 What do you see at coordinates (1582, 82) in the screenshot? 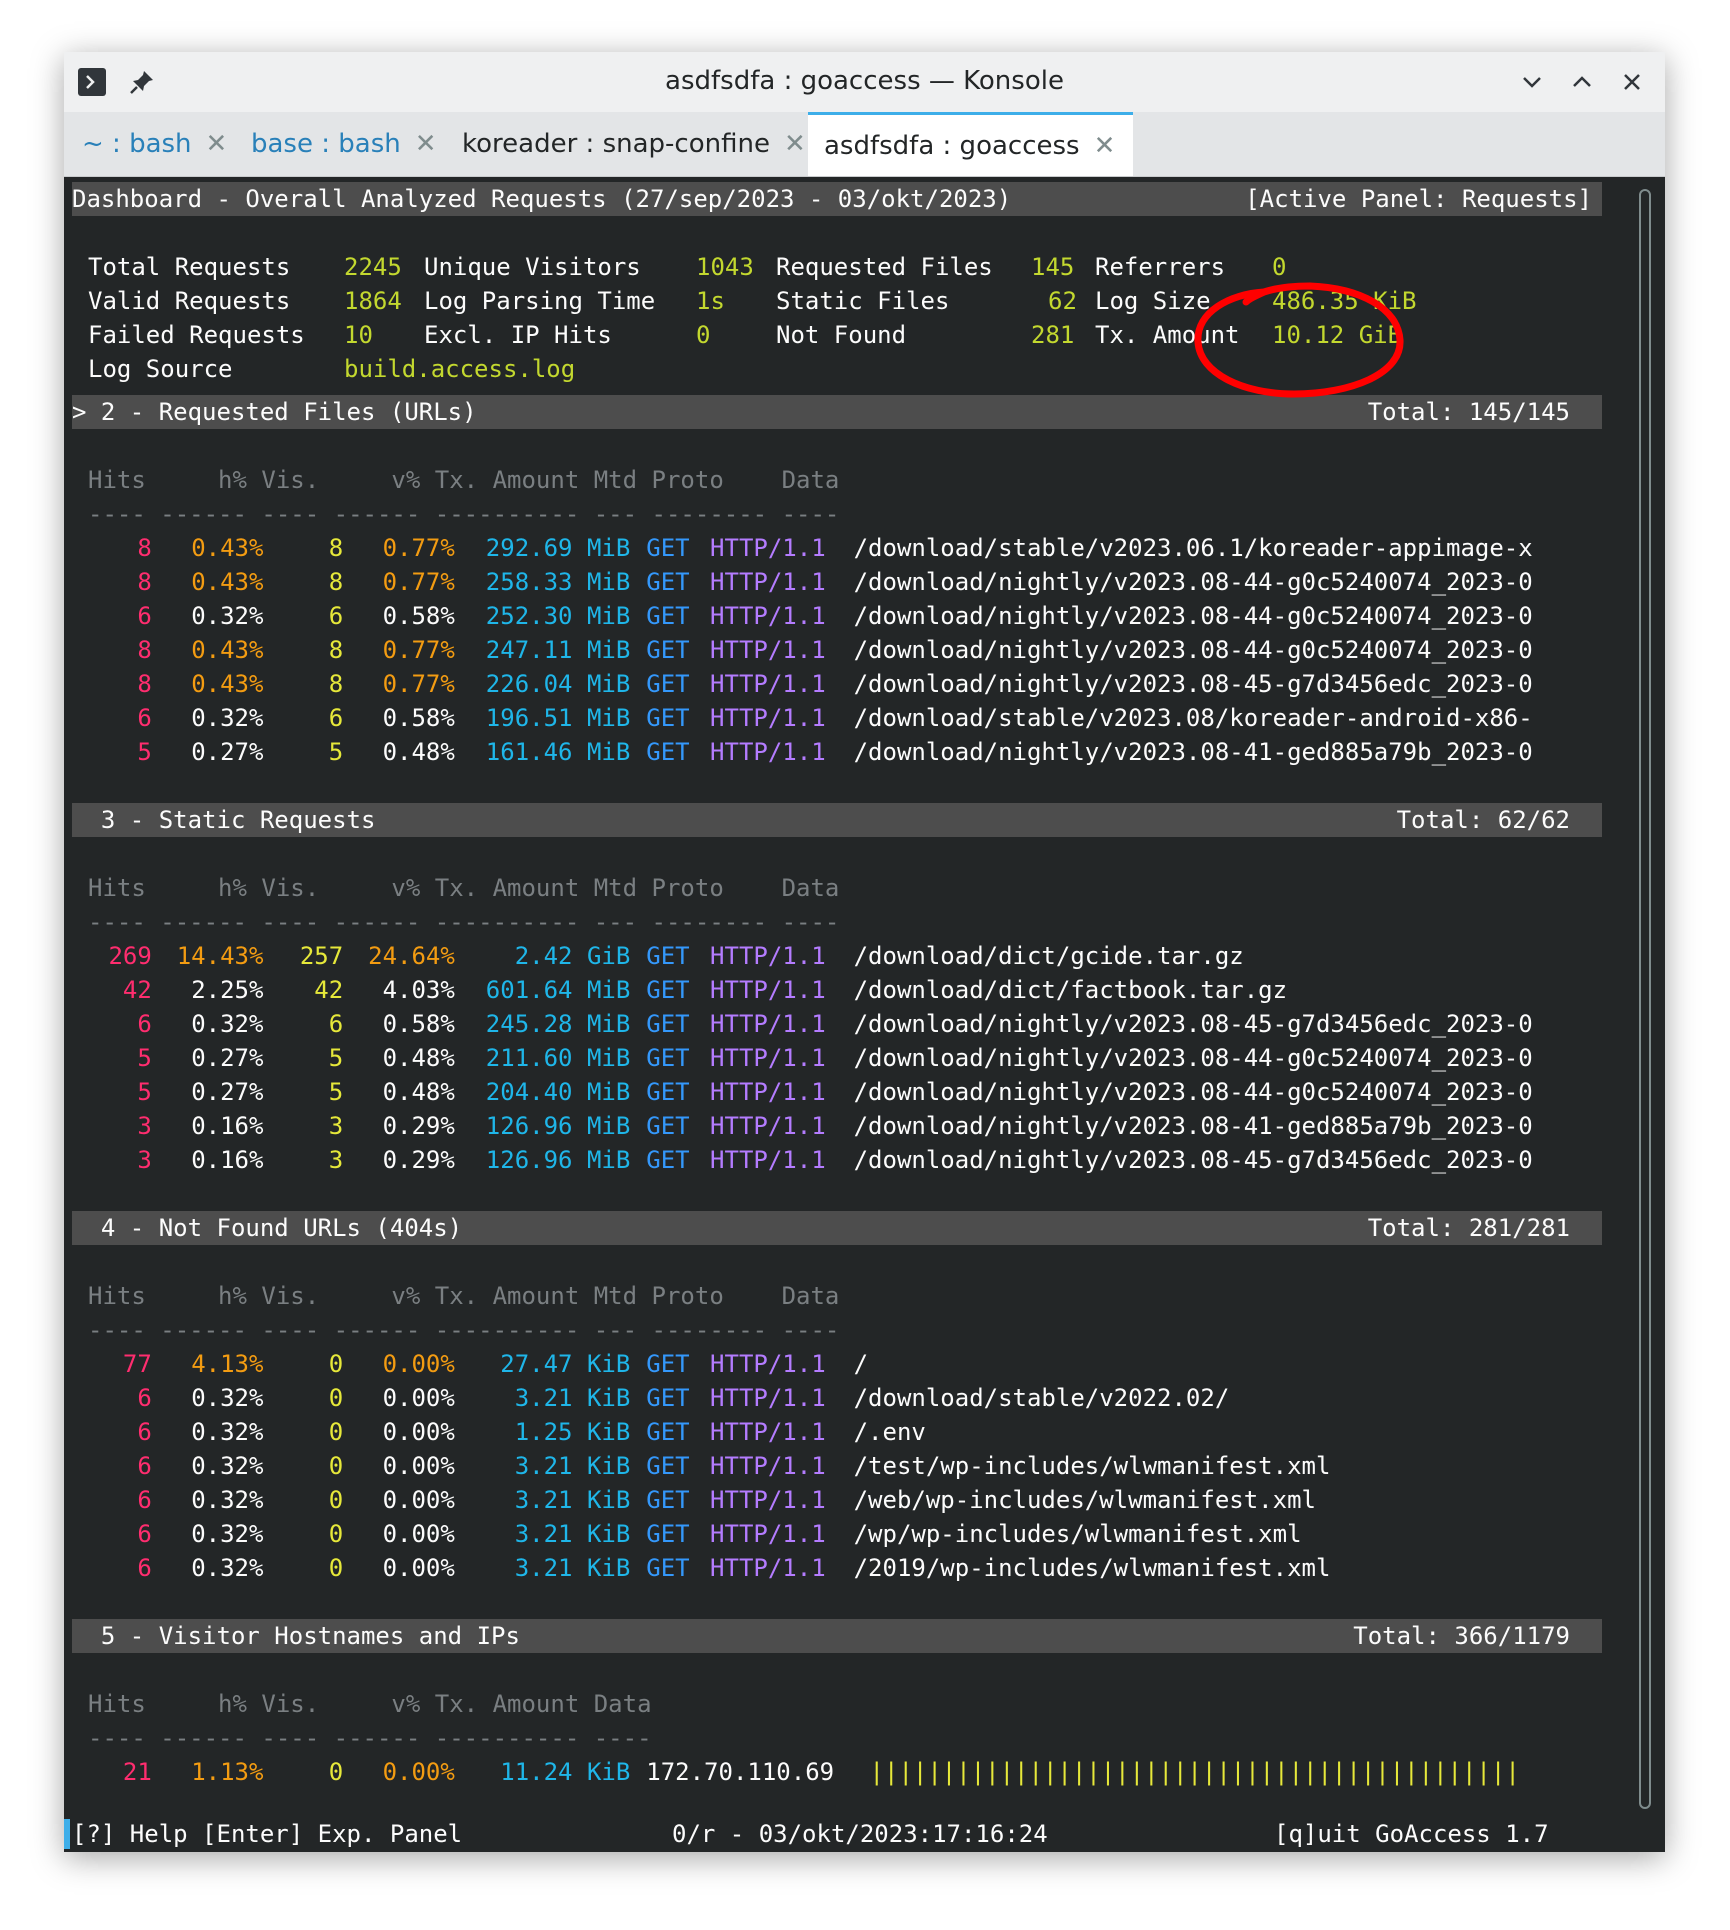
I see `maximize-icon` at bounding box center [1582, 82].